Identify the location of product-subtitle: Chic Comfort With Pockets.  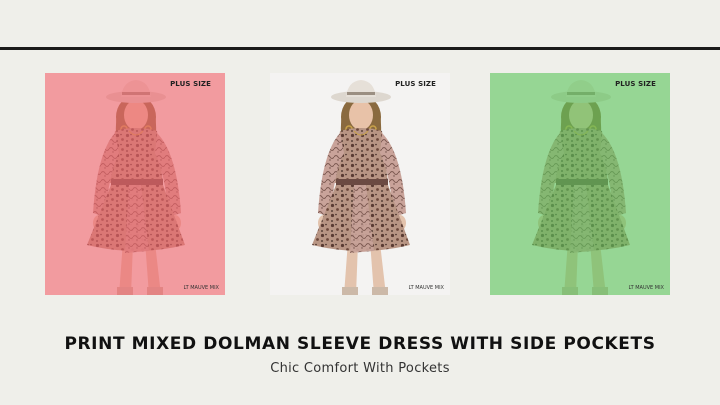
(360, 368).